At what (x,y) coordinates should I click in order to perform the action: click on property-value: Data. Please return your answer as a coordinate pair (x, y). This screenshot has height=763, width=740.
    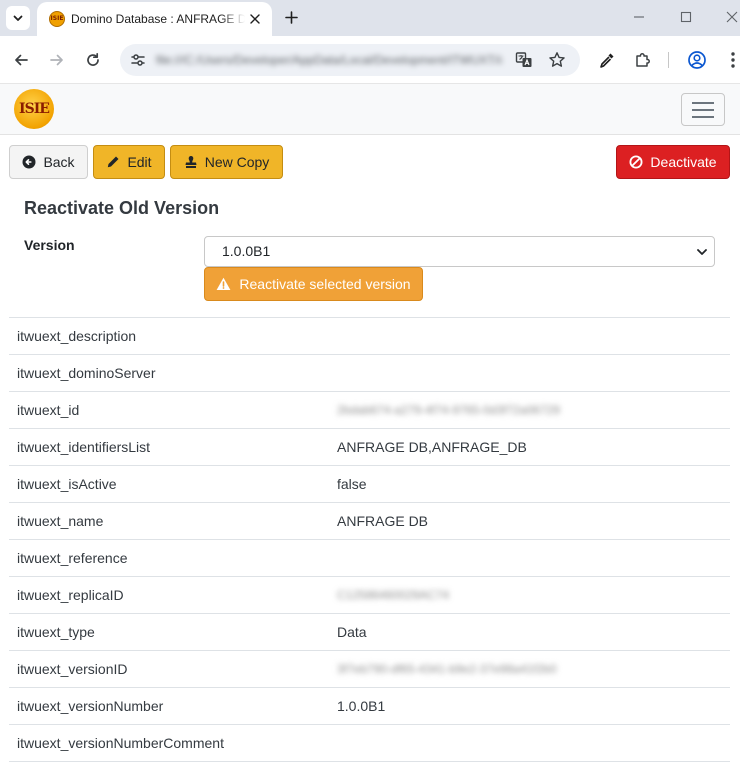
    Looking at the image, I should click on (352, 632).